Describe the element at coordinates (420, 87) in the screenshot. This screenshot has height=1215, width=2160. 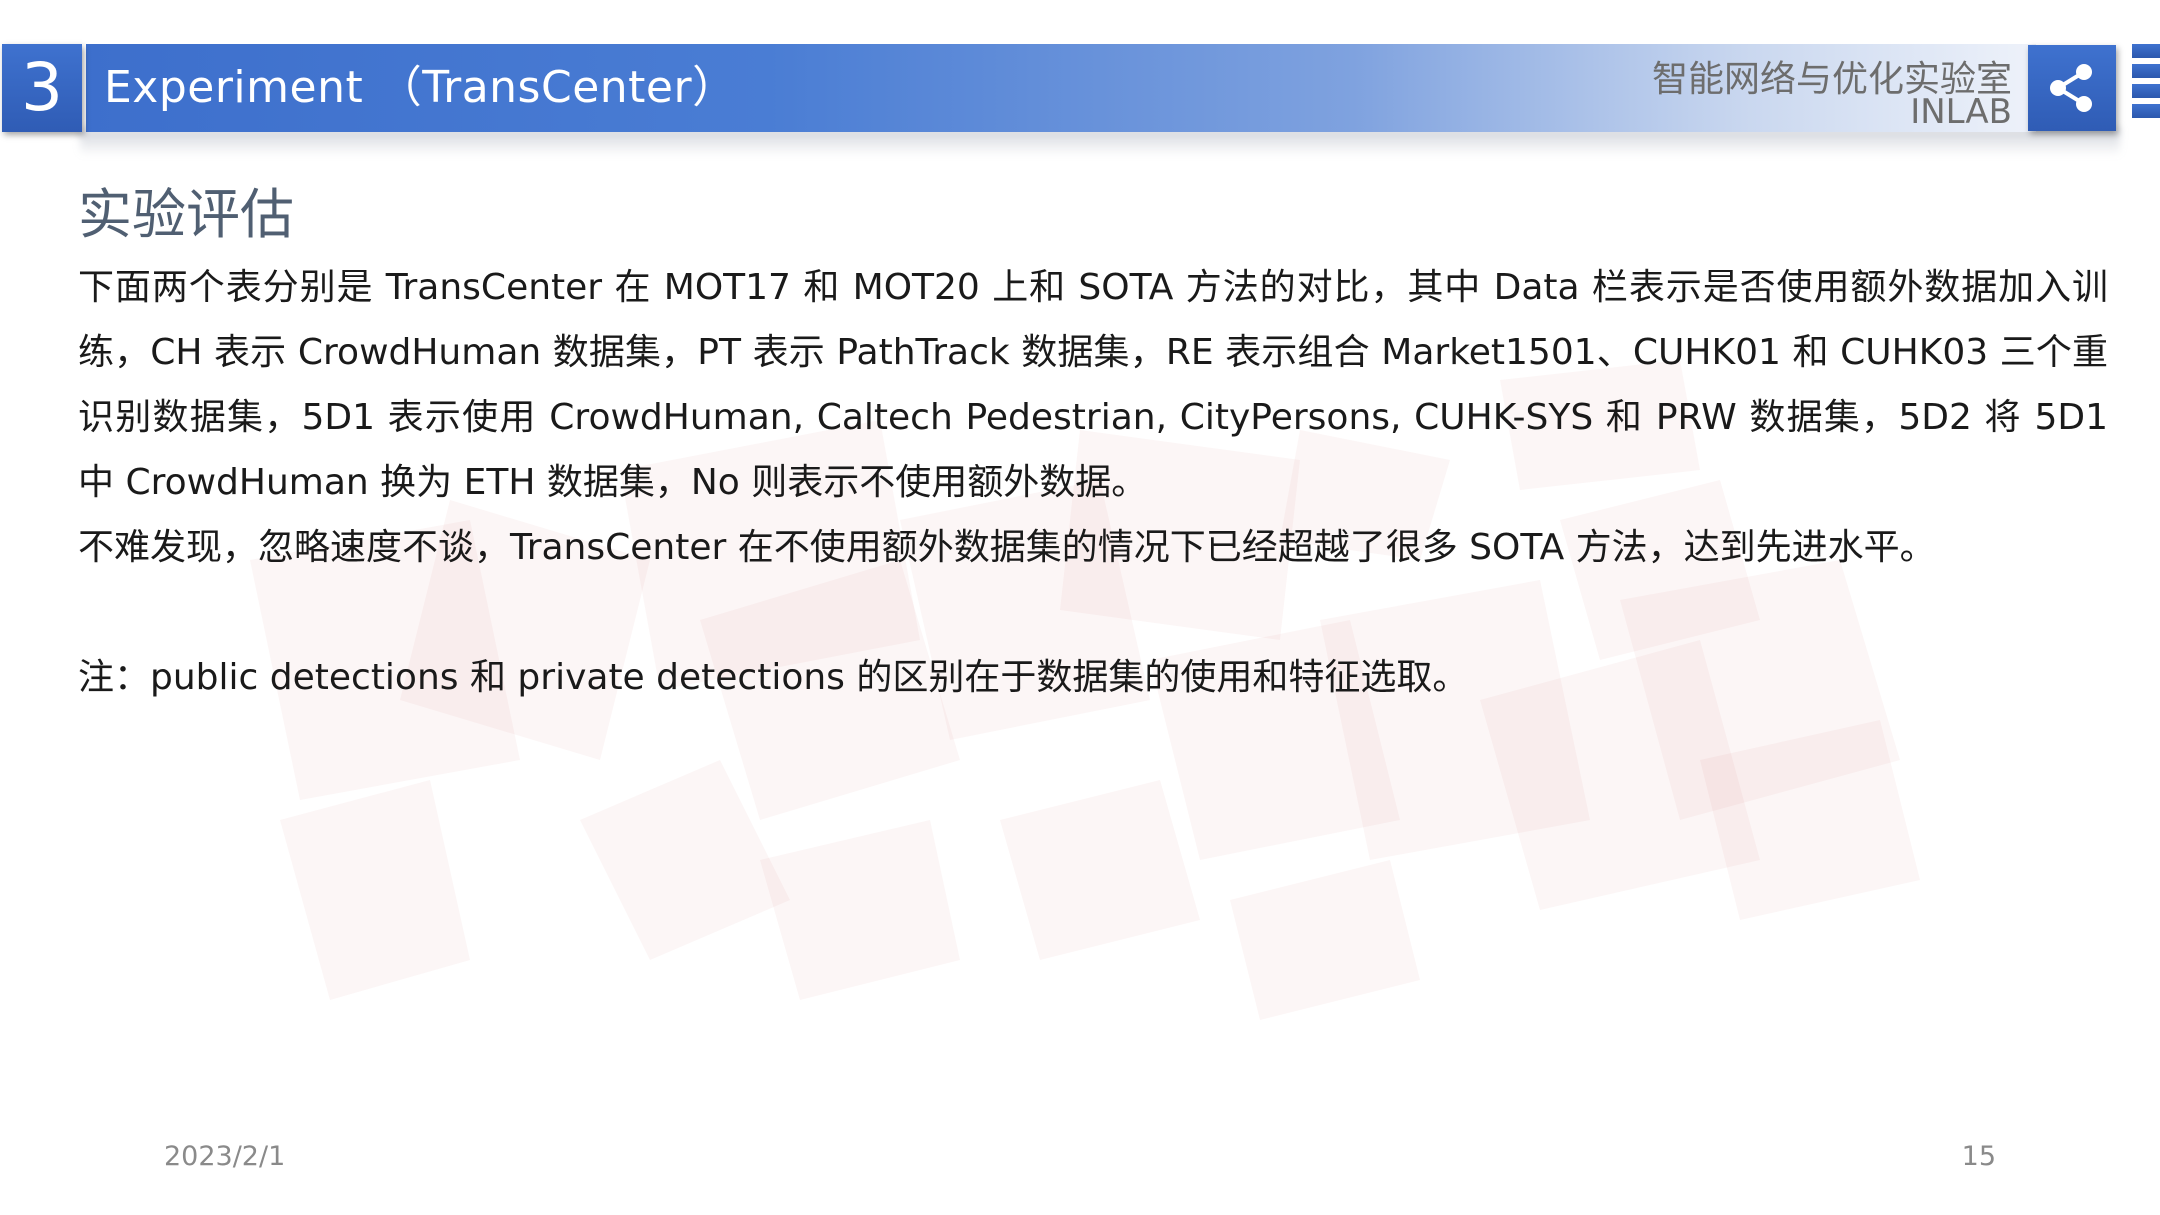
I see `slide-title: Experiment （TransCenter）` at that location.